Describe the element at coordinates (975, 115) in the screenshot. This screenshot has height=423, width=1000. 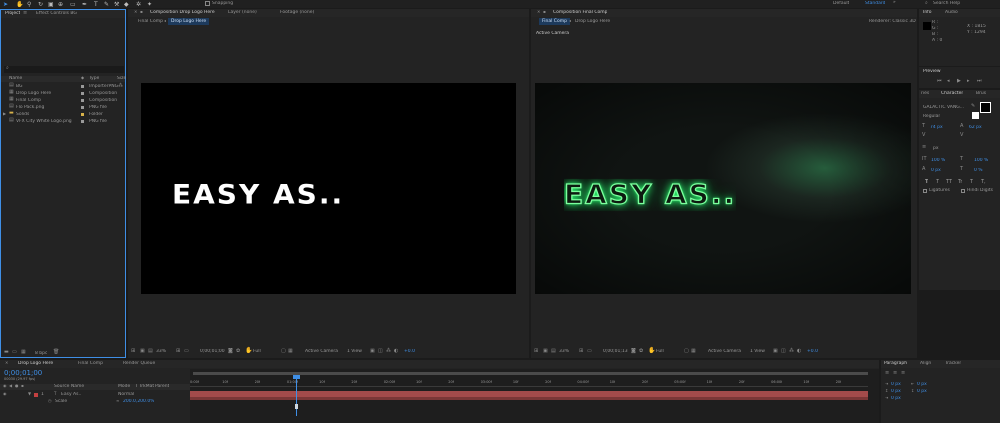
I see `stroke-color-swatch` at that location.